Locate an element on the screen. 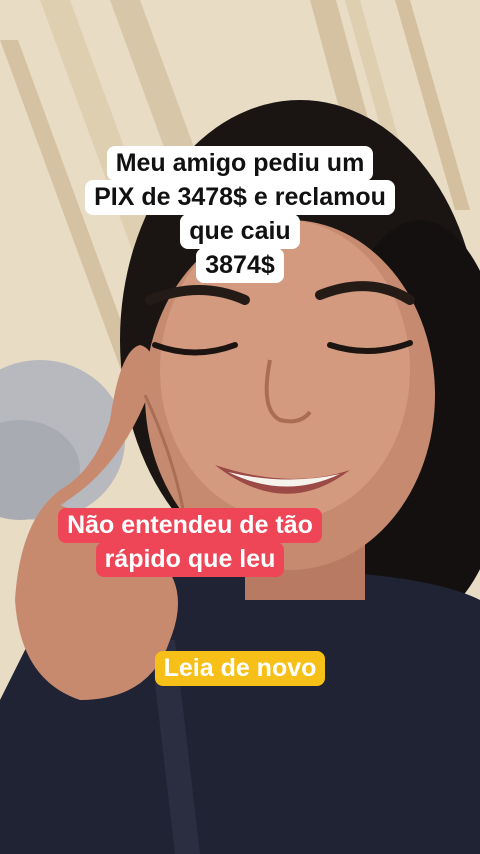  caption-top-line-3: que caiu is located at coordinates (240, 231).